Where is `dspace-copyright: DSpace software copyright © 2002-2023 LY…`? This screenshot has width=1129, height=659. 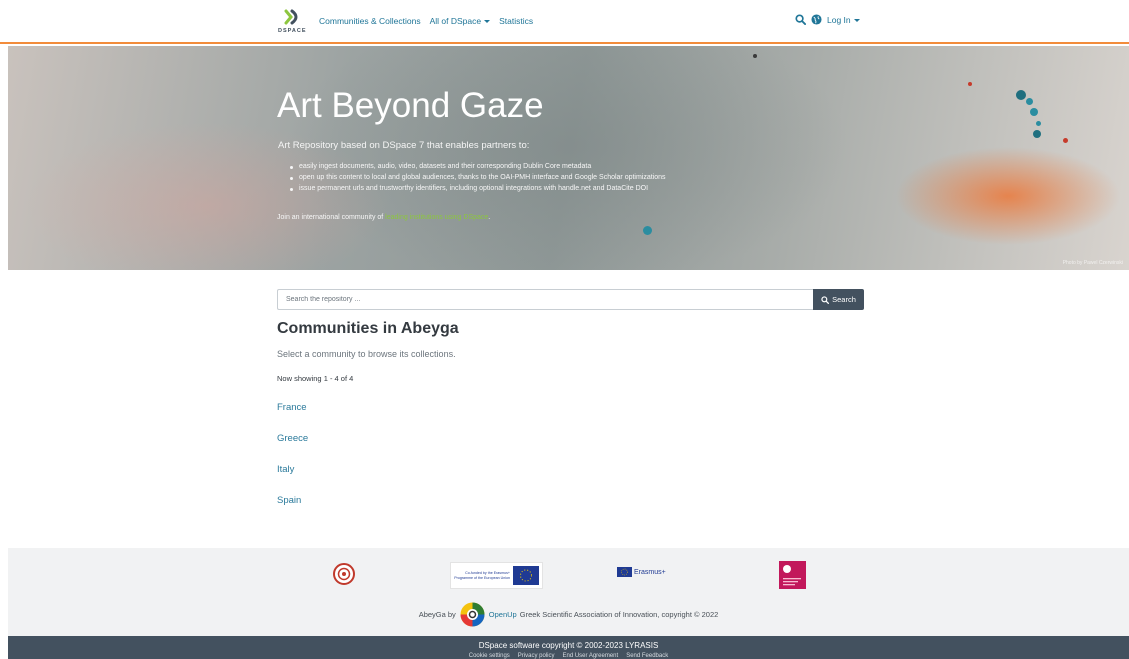 dspace-copyright: DSpace software copyright © 2002-2023 LY… is located at coordinates (568, 645).